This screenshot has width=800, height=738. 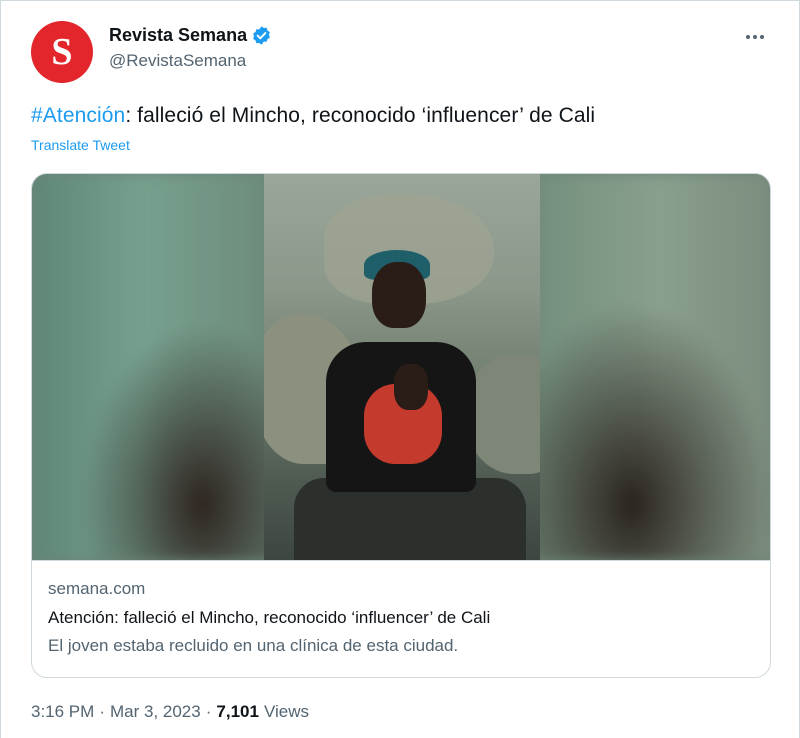 I want to click on views-label: Views, so click(x=286, y=711).